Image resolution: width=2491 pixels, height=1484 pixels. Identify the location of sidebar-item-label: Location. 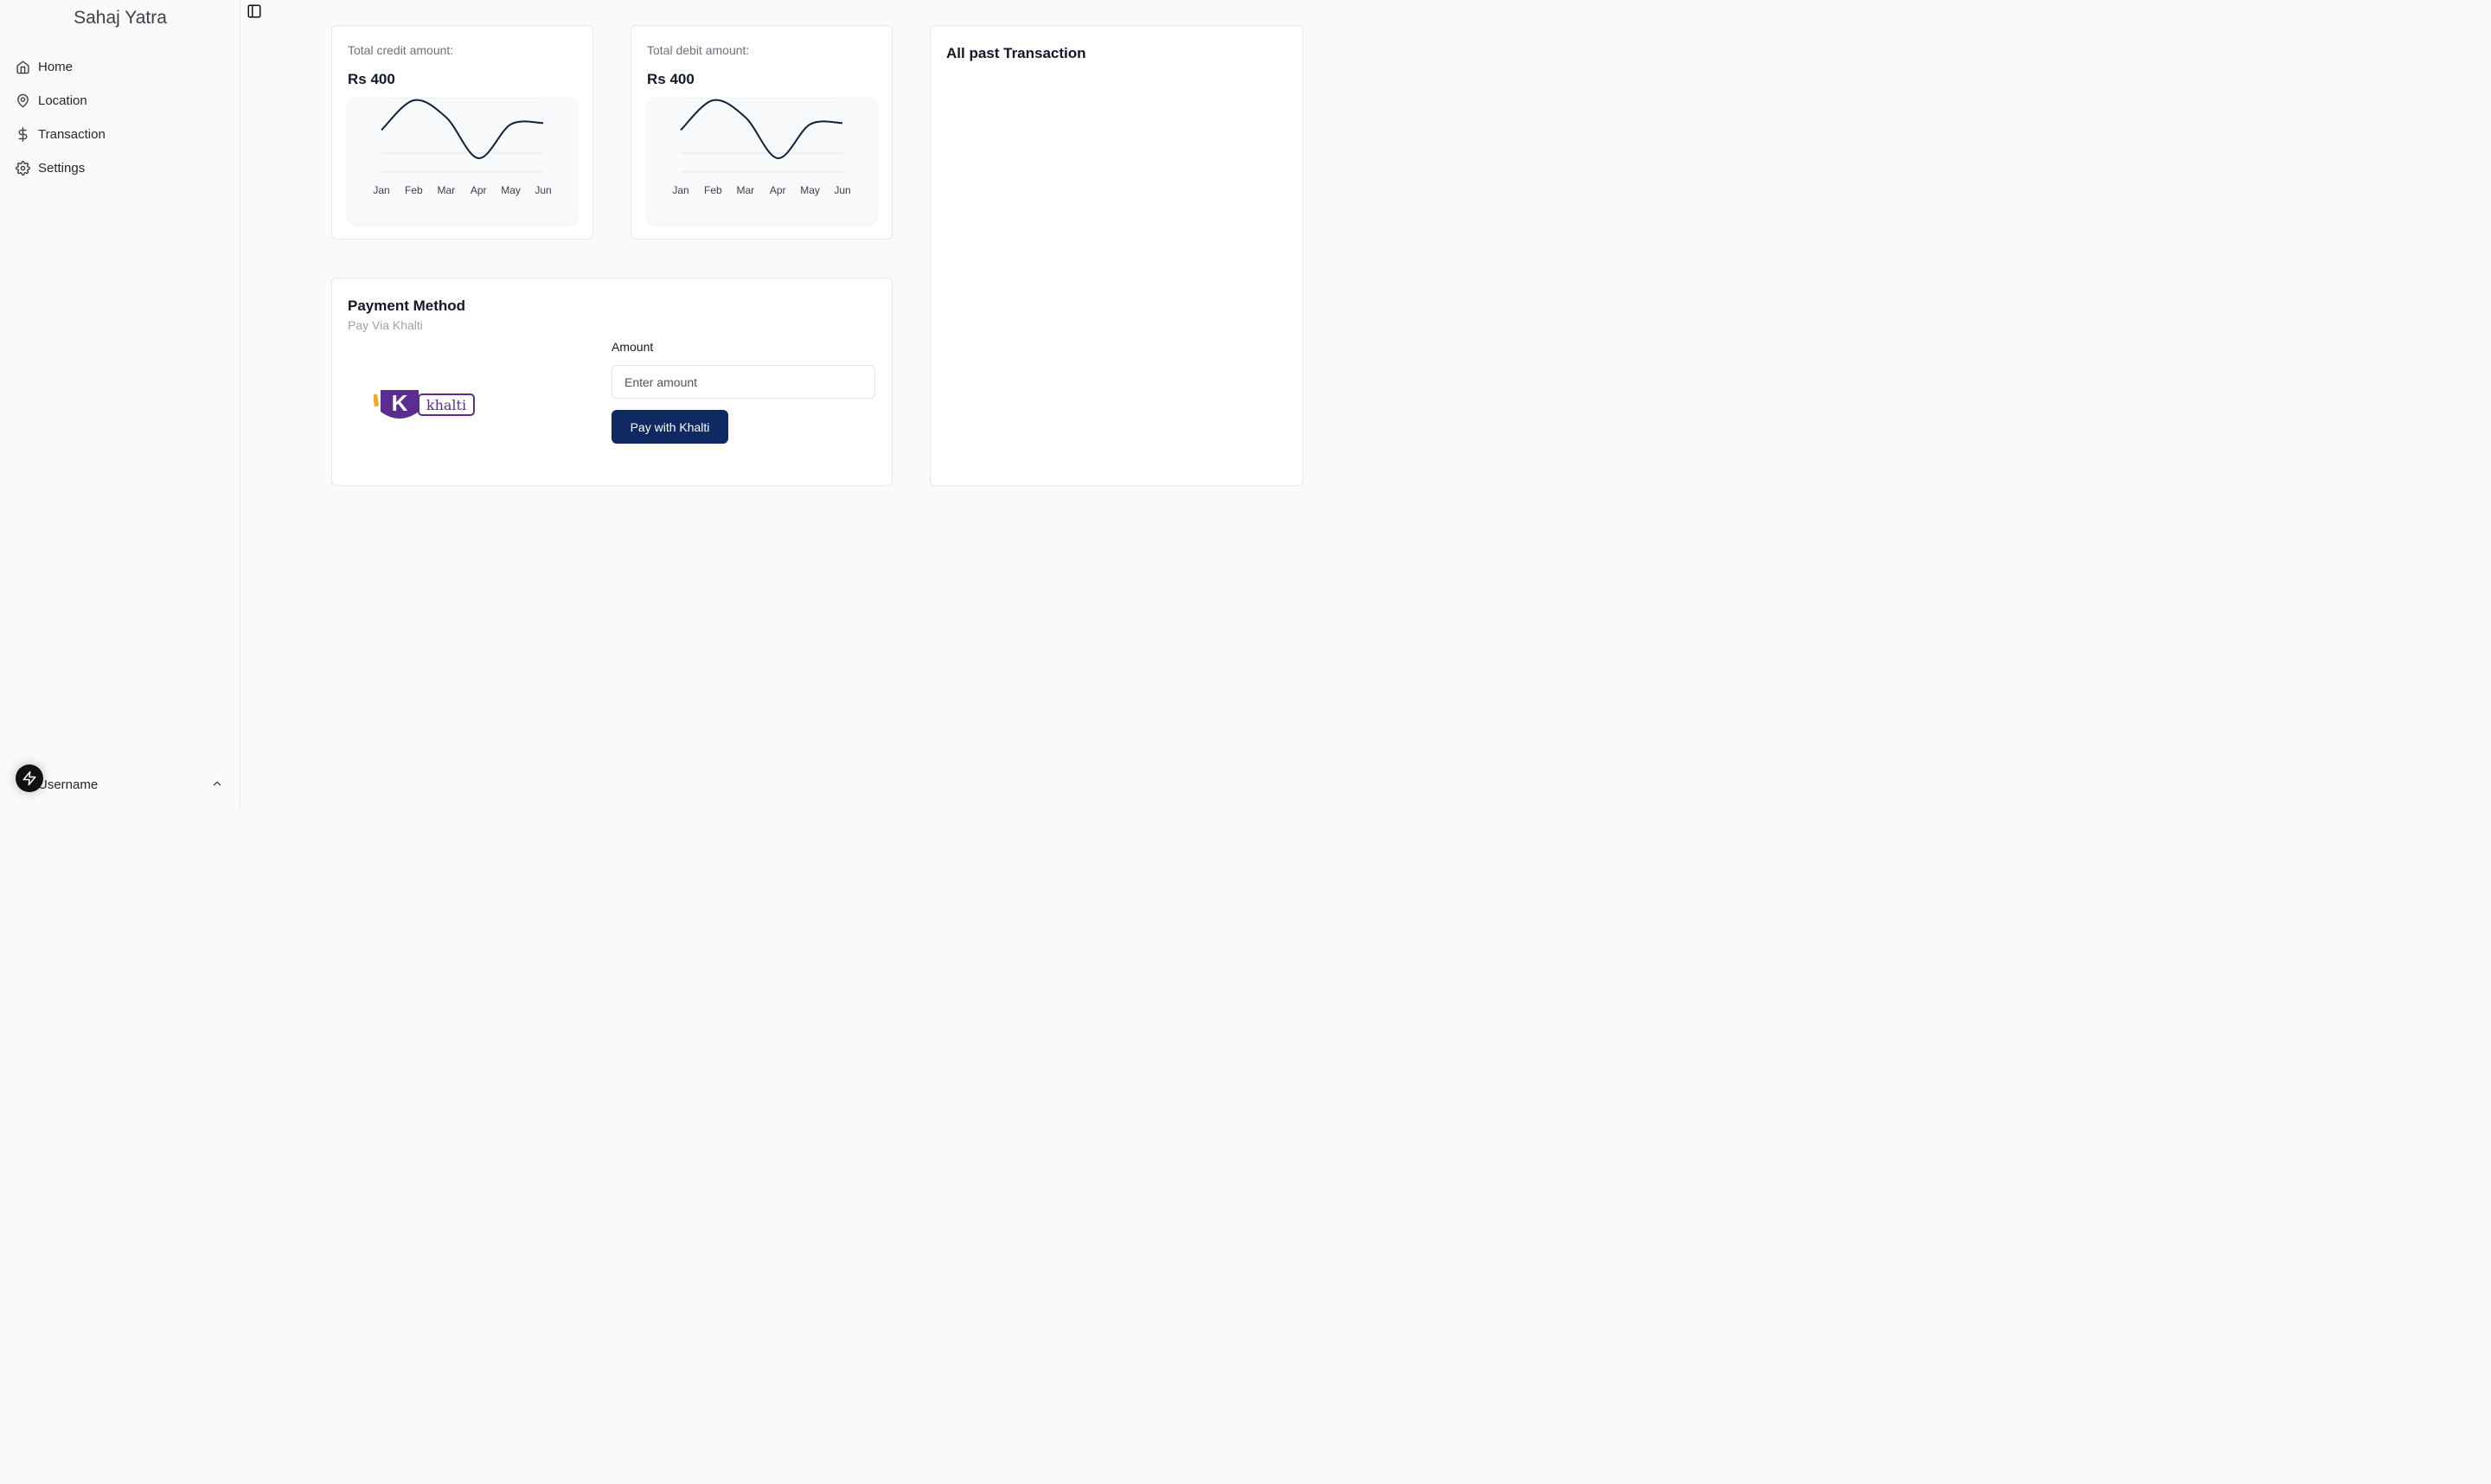
(63, 100).